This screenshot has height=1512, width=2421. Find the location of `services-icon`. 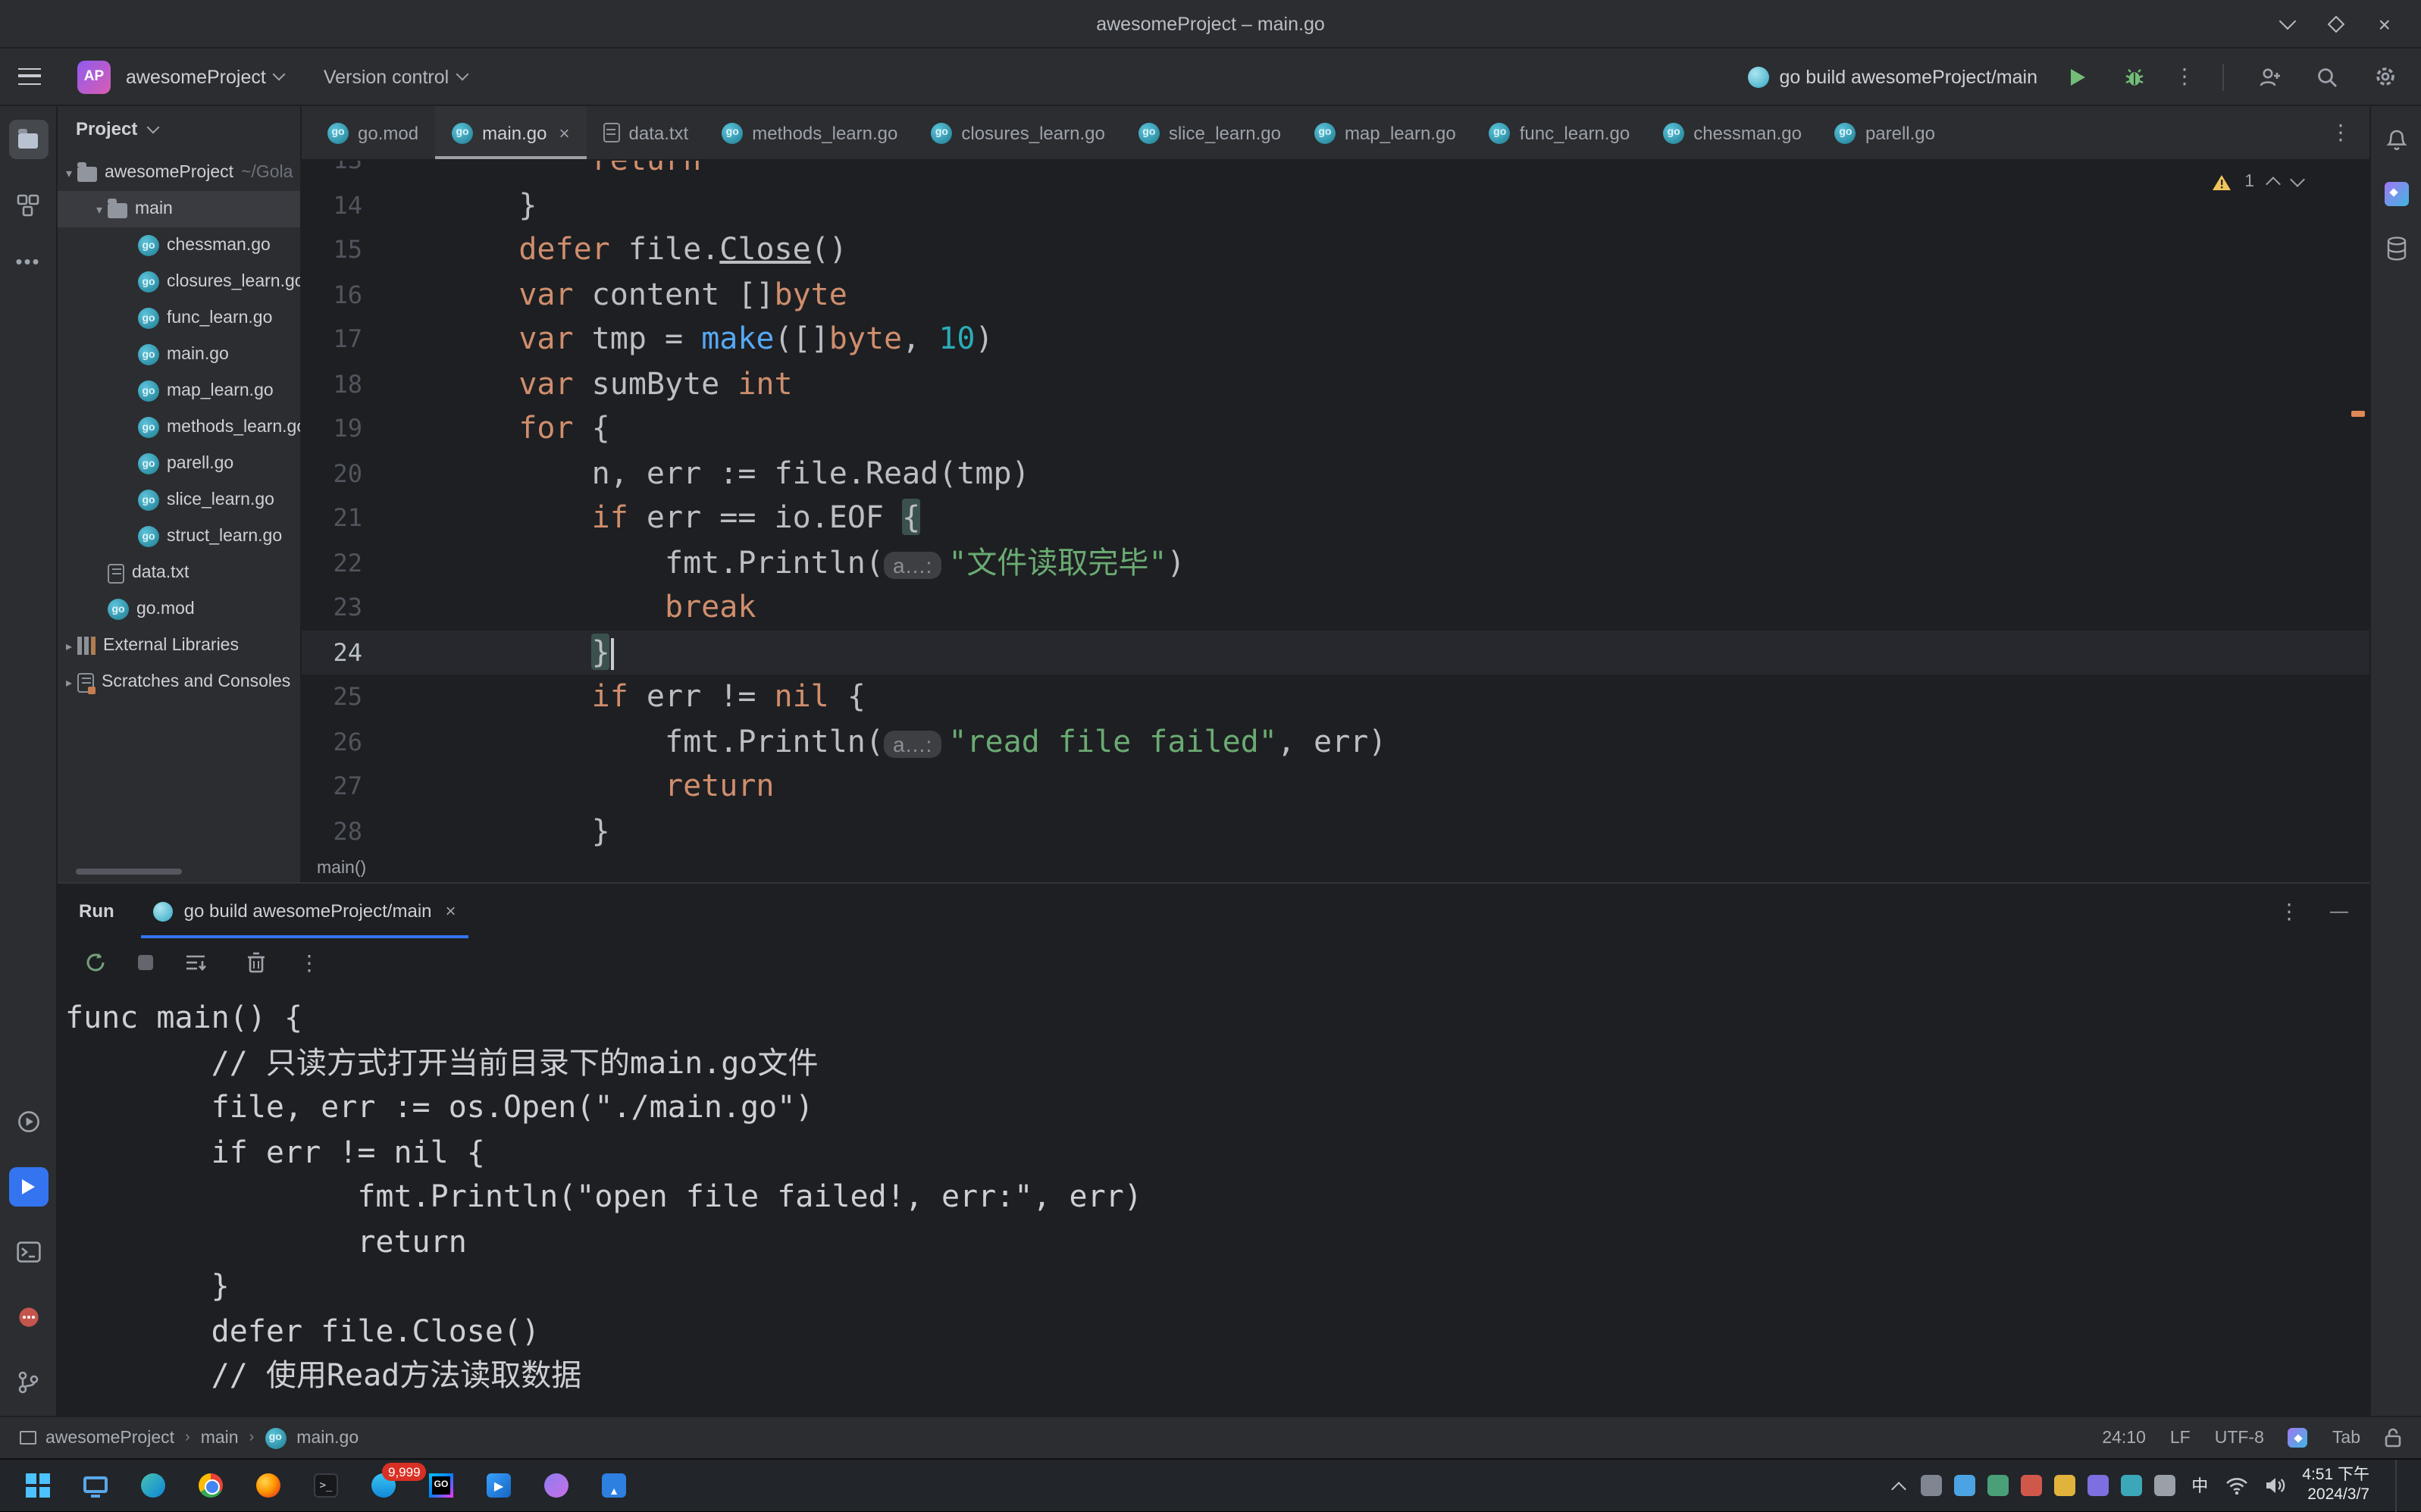

services-icon is located at coordinates (28, 1121).